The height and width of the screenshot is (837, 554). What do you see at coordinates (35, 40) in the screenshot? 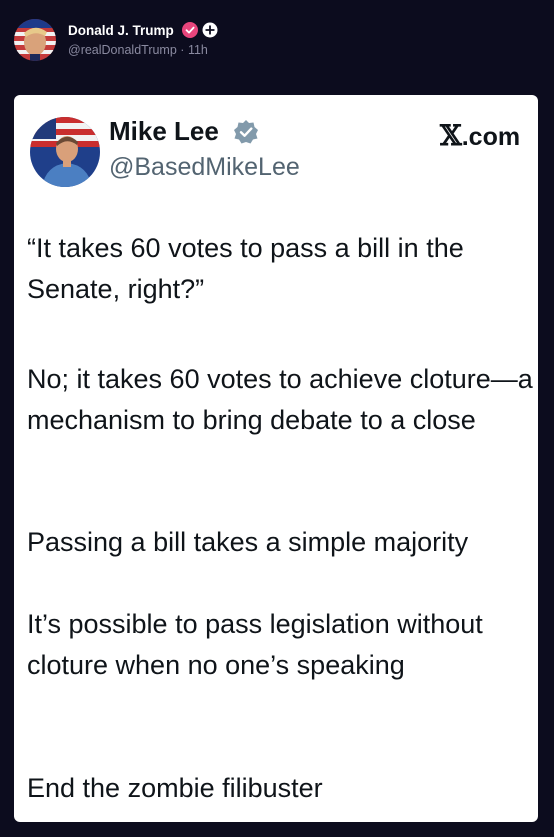
I see `author-avatar` at bounding box center [35, 40].